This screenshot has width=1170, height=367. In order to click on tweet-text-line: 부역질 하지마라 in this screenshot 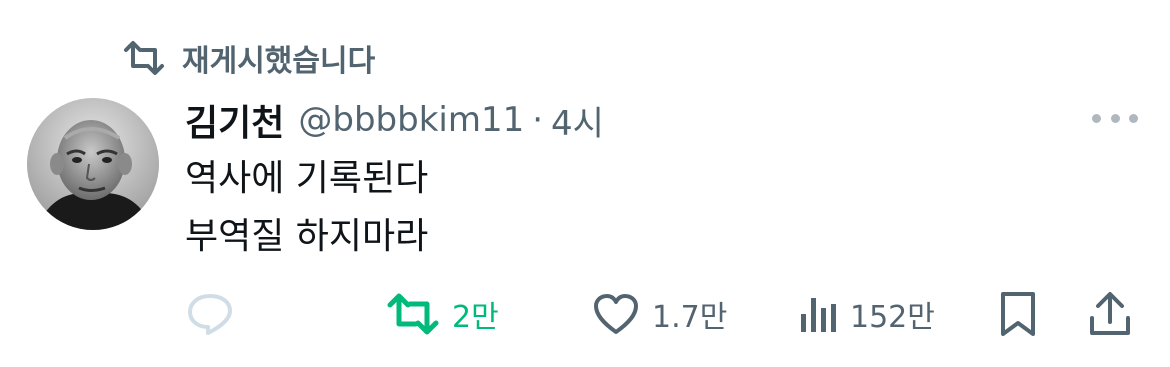, I will do `click(307, 236)`.